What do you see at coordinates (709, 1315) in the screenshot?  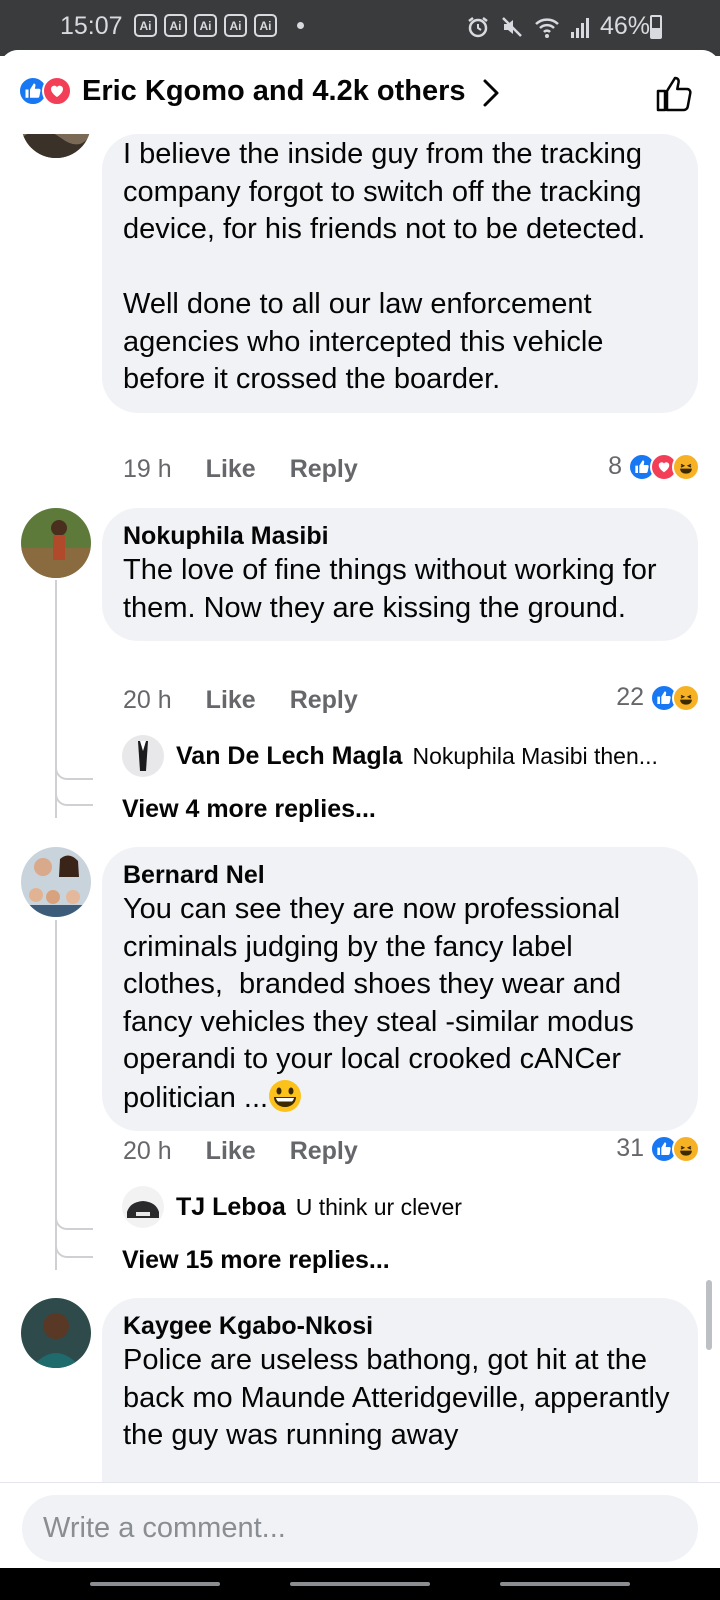 I see `scrollbar` at bounding box center [709, 1315].